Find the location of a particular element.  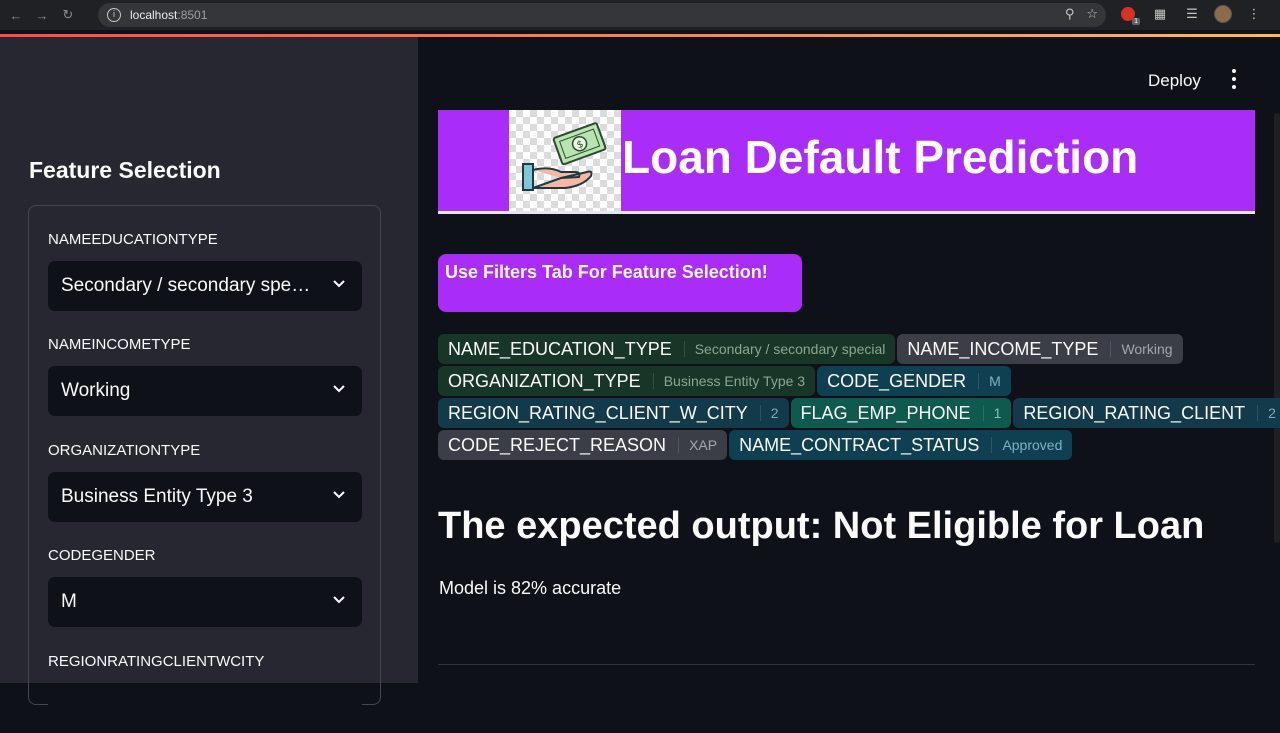

browser-menu-icon: ⋮ is located at coordinates (1254, 14).